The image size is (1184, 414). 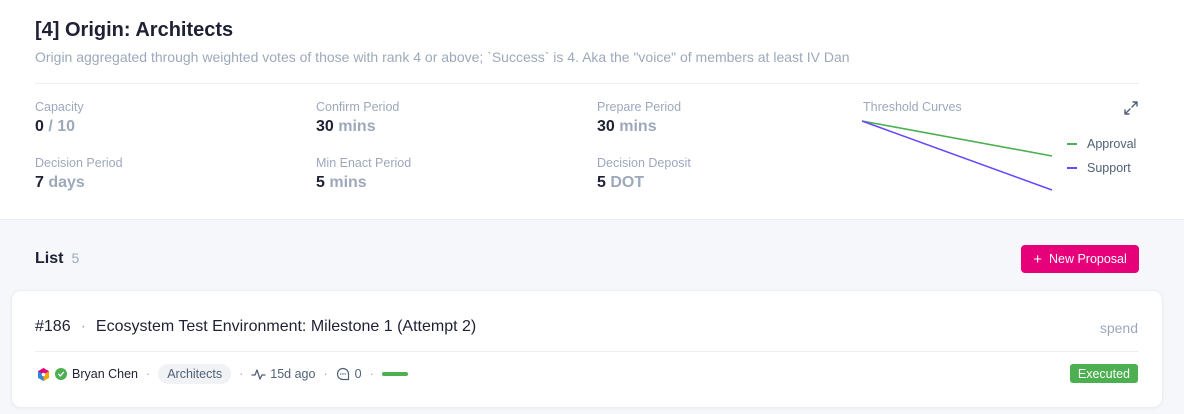 I want to click on stat-decision-period: Decision Period 7 days, so click(x=79, y=174).